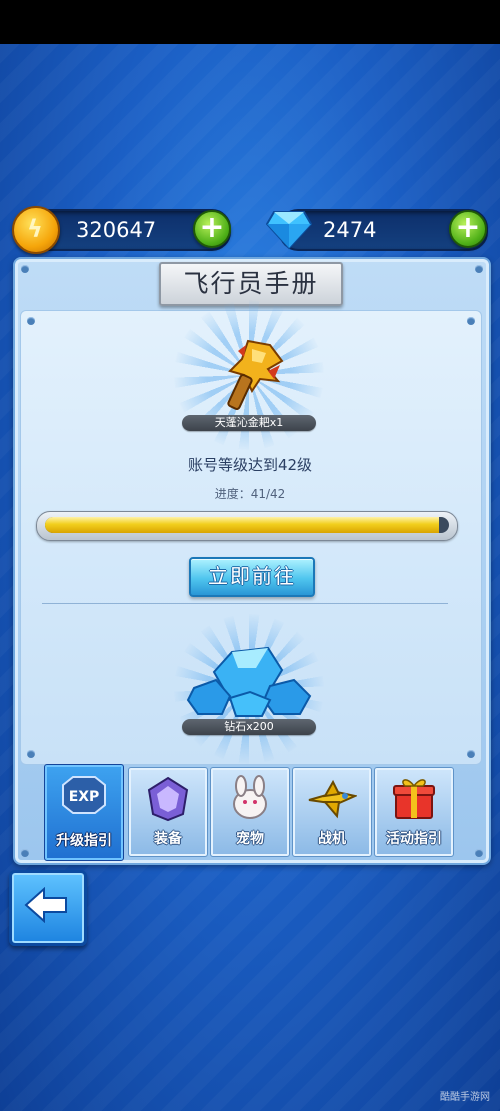  I want to click on go-now-button: 立即前往, so click(252, 577).